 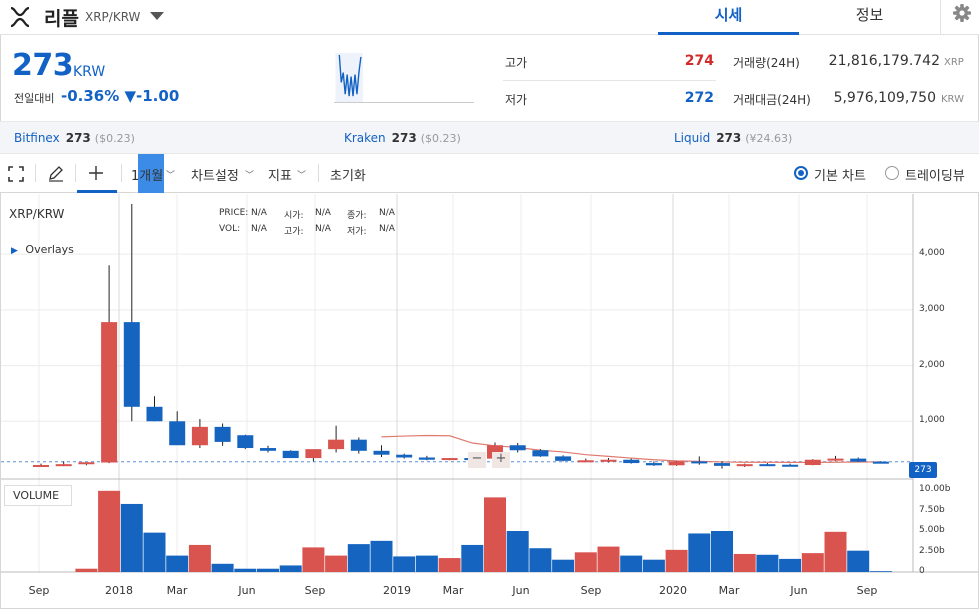 I want to click on exchange-name: Bitfinex, so click(x=37, y=138).